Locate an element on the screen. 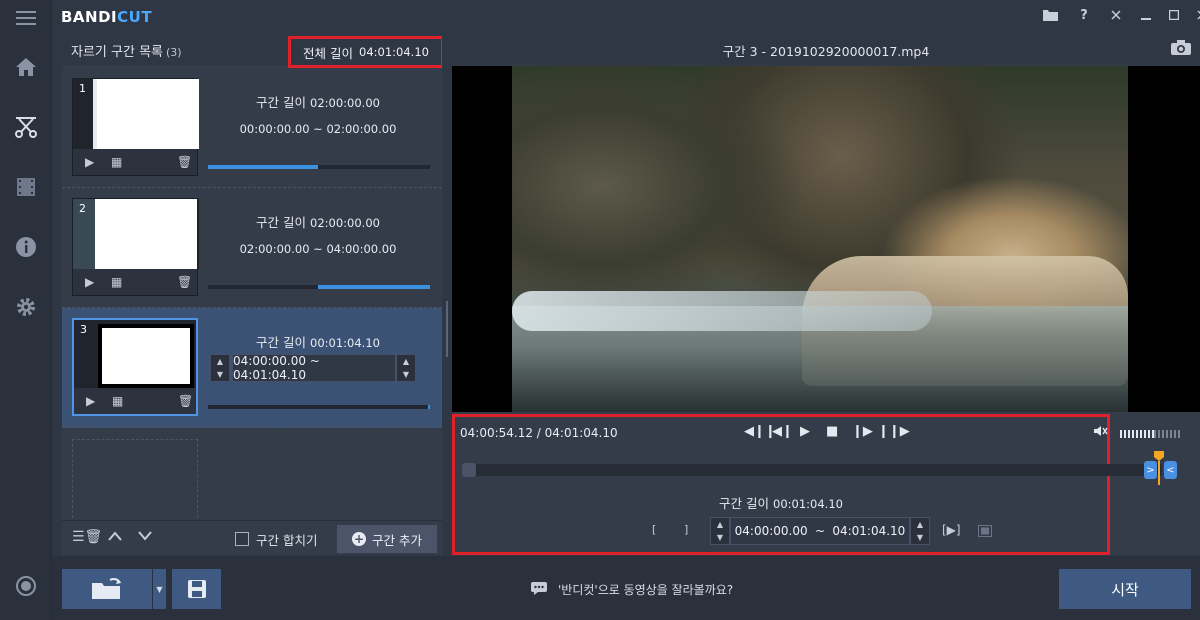 This screenshot has width=1200, height=620. folder-icon is located at coordinates (1050, 15).